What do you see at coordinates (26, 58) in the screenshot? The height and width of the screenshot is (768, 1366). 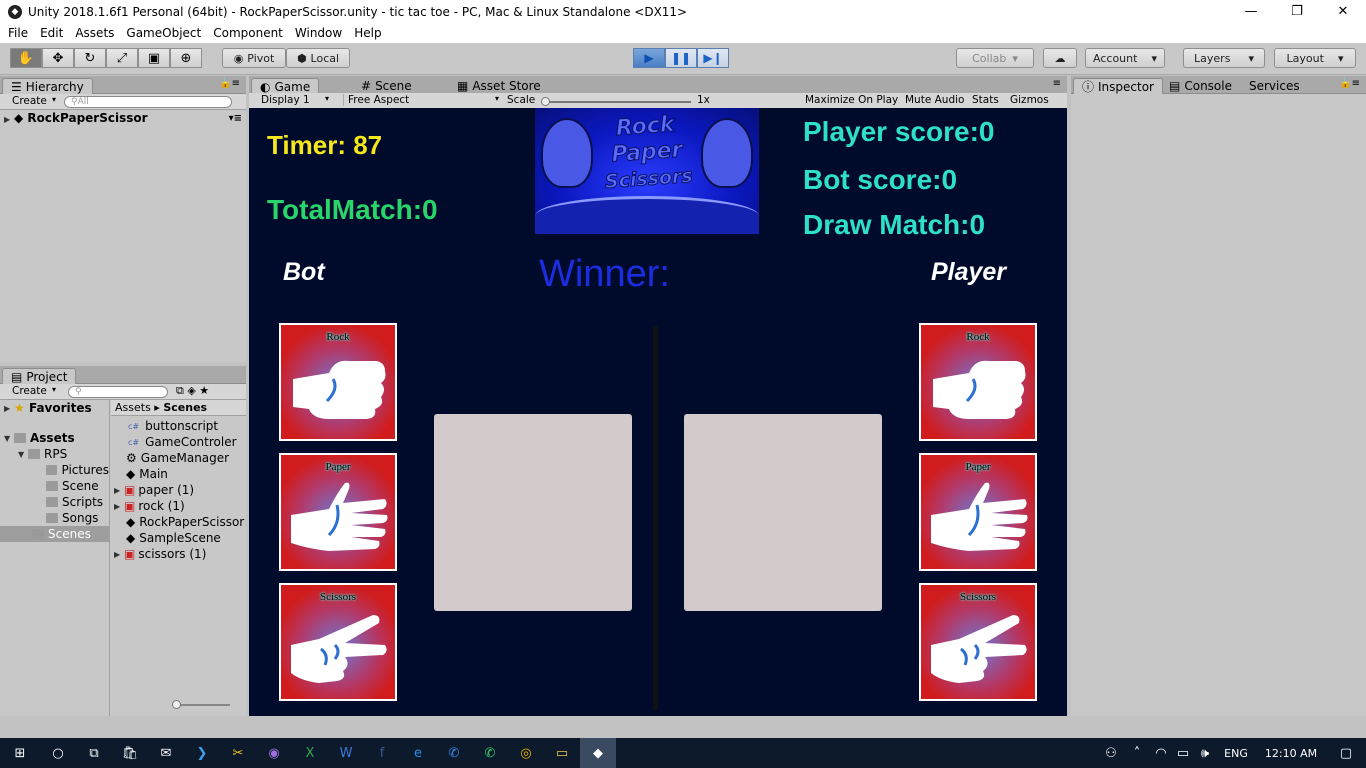 I see `hand-tool-icon: ✋` at bounding box center [26, 58].